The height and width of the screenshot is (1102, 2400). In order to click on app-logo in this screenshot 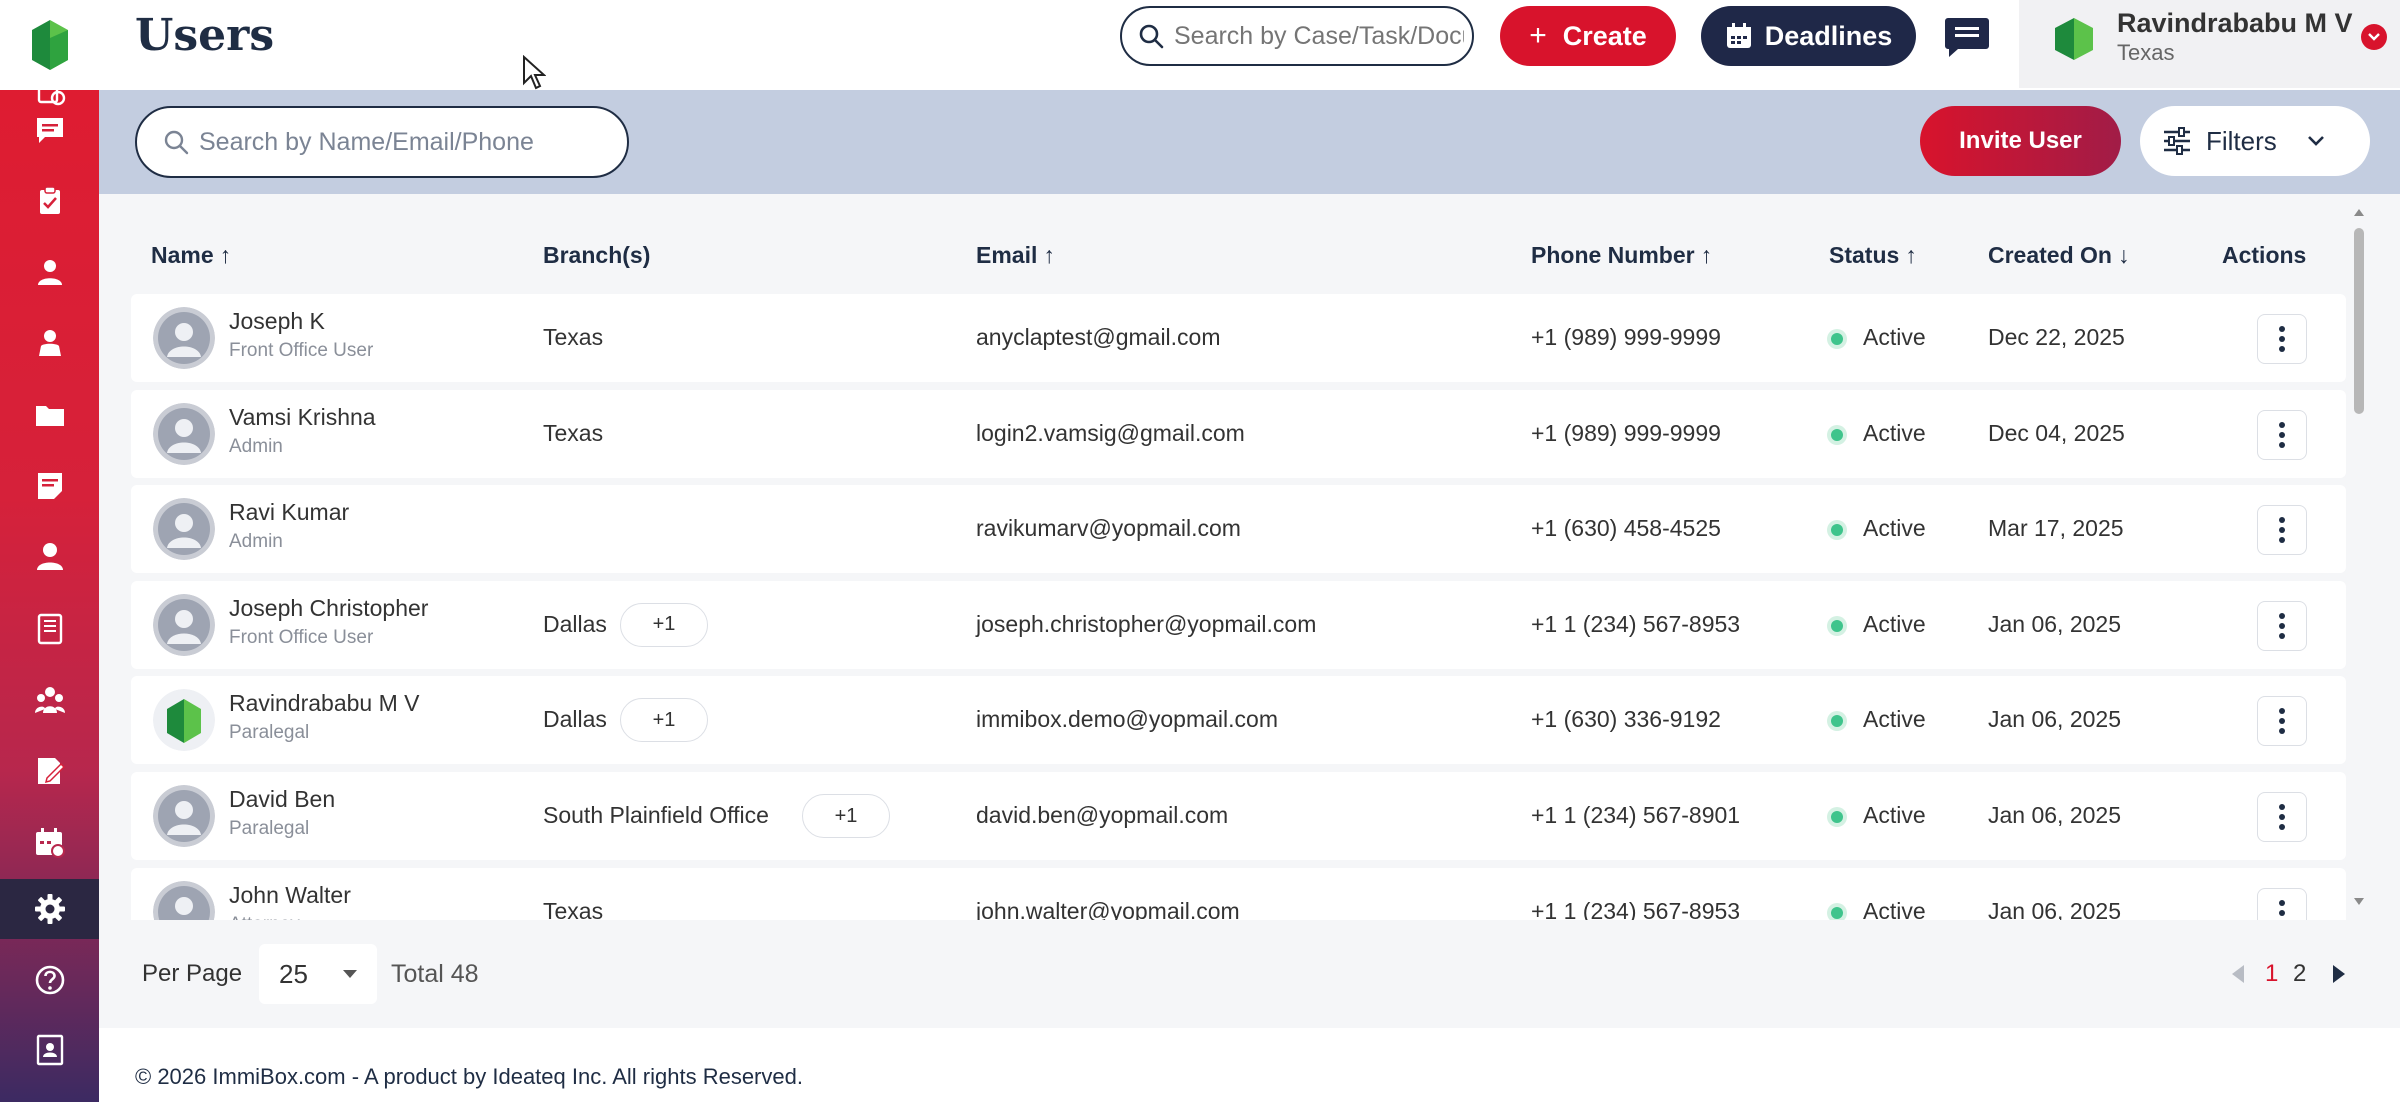, I will do `click(49, 45)`.